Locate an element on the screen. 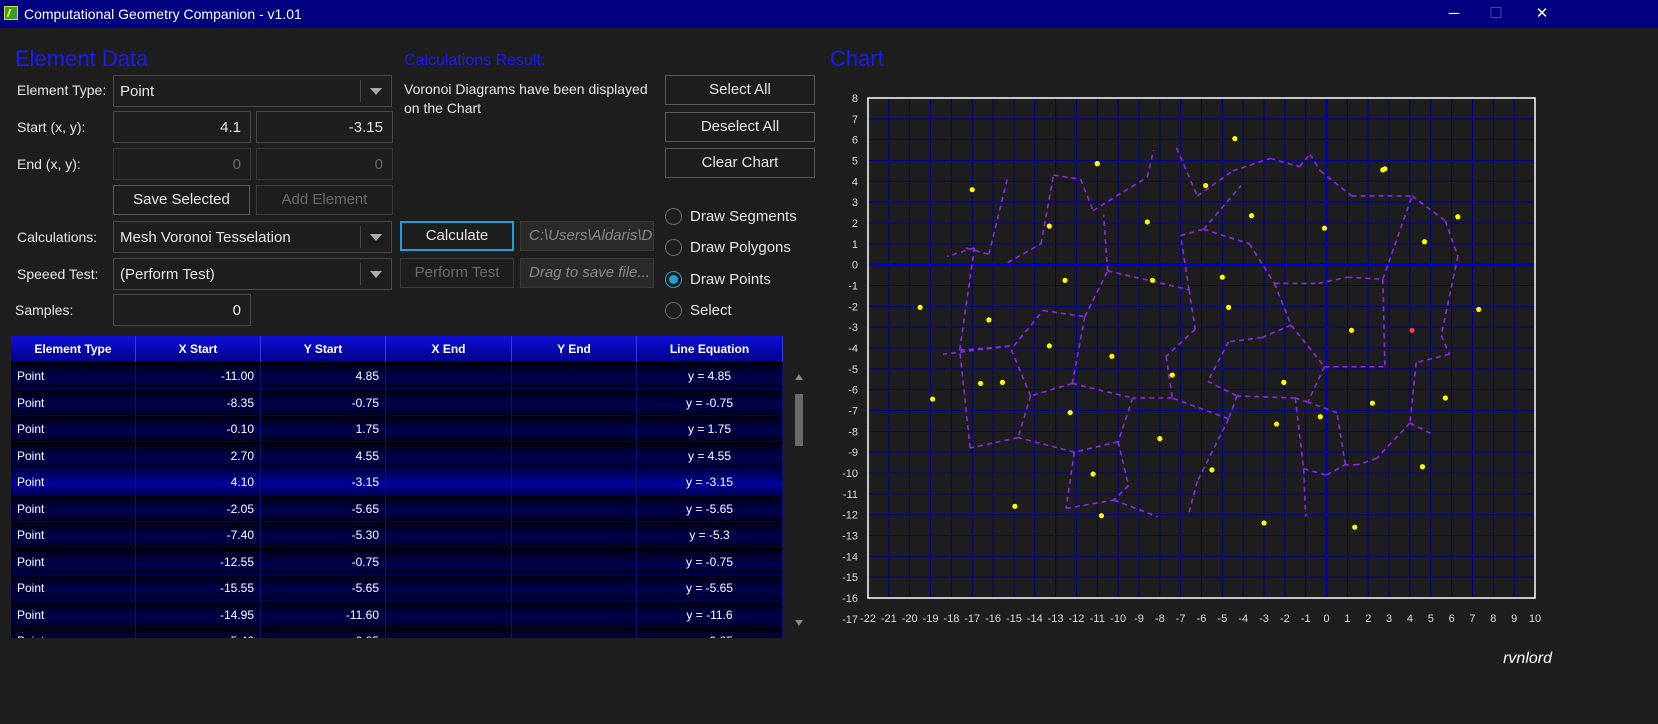  chevron-down-icon is located at coordinates (376, 274).